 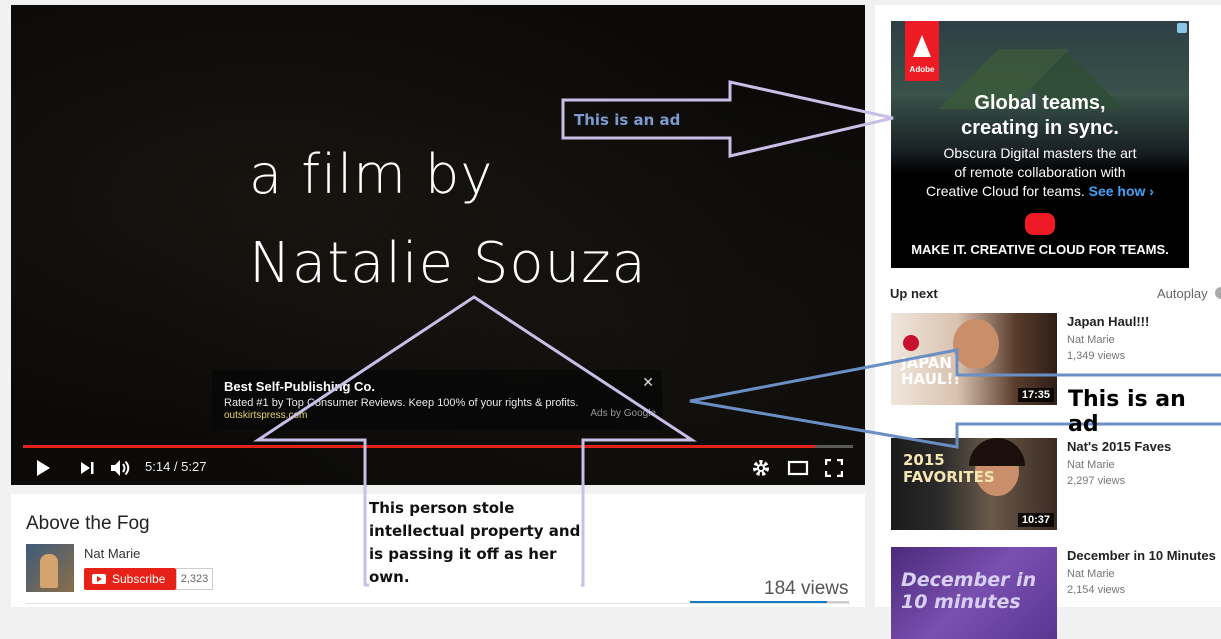 I want to click on film-credit-line2: Natalie Souza, so click(x=448, y=263).